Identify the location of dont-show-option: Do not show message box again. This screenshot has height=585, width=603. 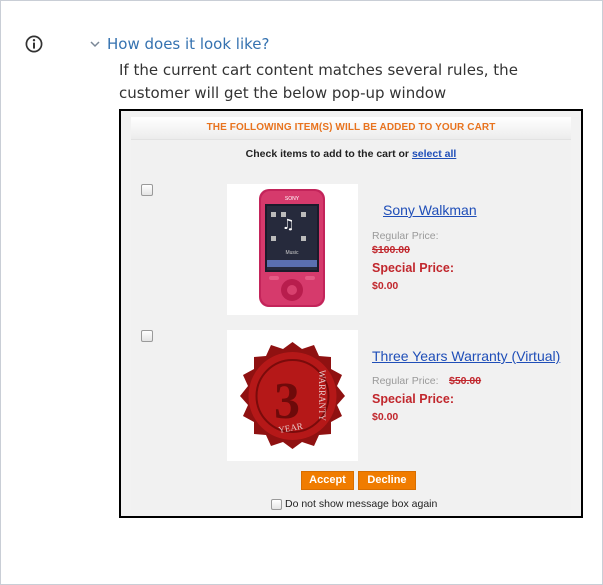
(354, 504).